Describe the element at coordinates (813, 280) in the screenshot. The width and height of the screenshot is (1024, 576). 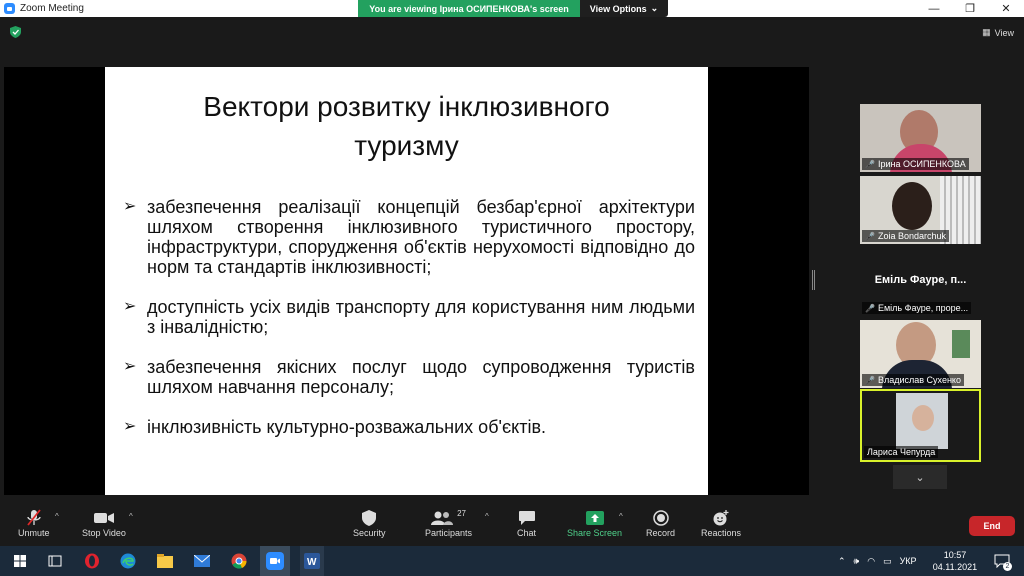
I see `panel-splitter` at that location.